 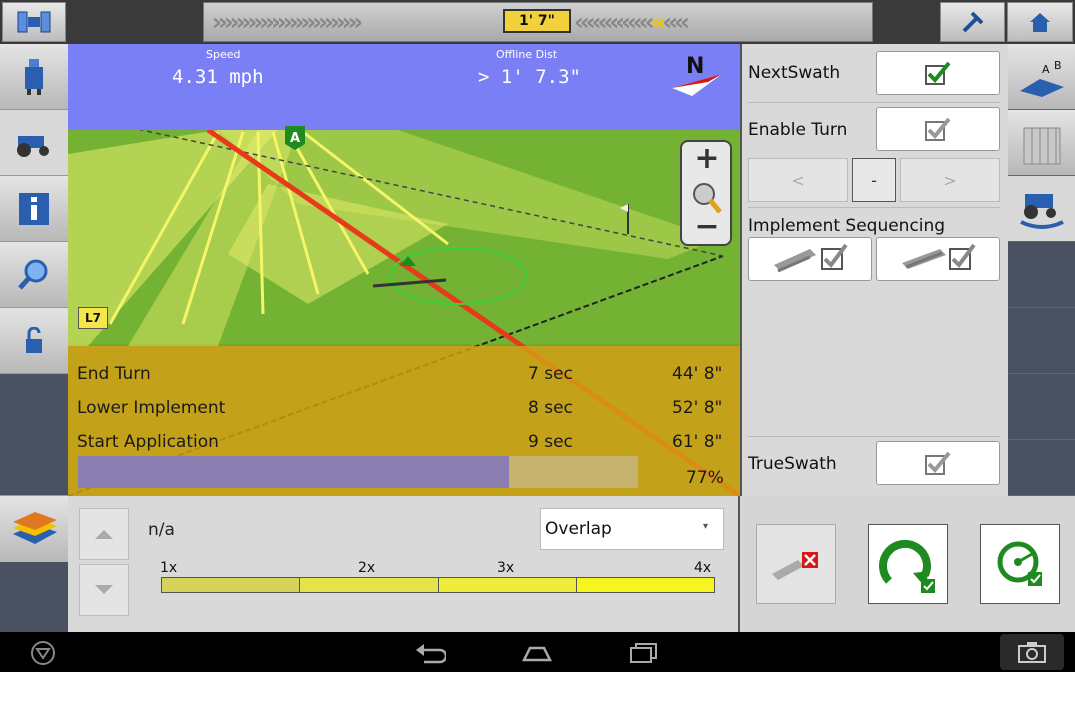 I want to click on receiver-icon, so click(x=34, y=76).